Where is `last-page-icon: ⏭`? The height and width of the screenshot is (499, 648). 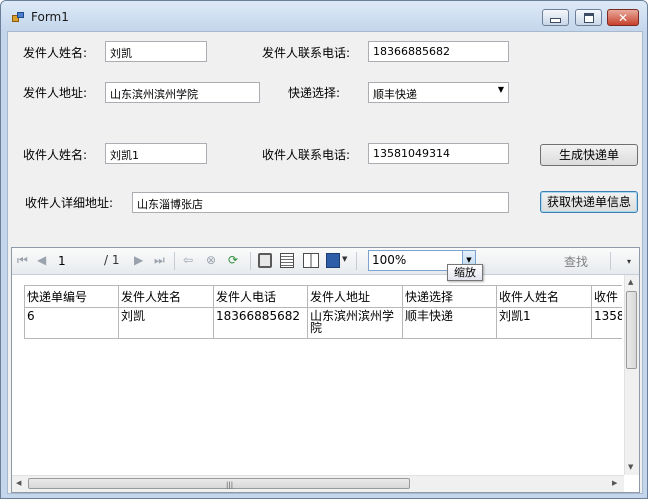 last-page-icon: ⏭ is located at coordinates (159, 260).